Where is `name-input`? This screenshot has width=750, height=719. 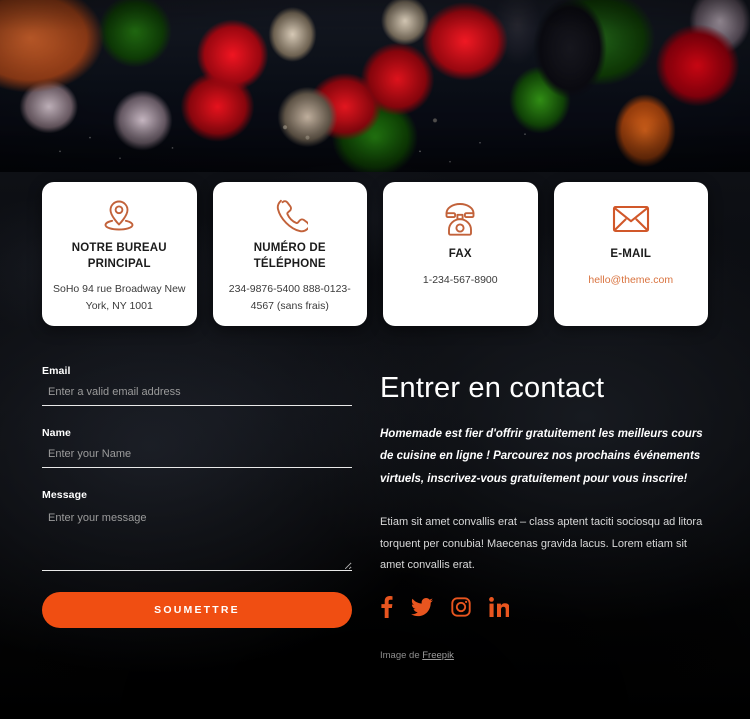 name-input is located at coordinates (197, 457).